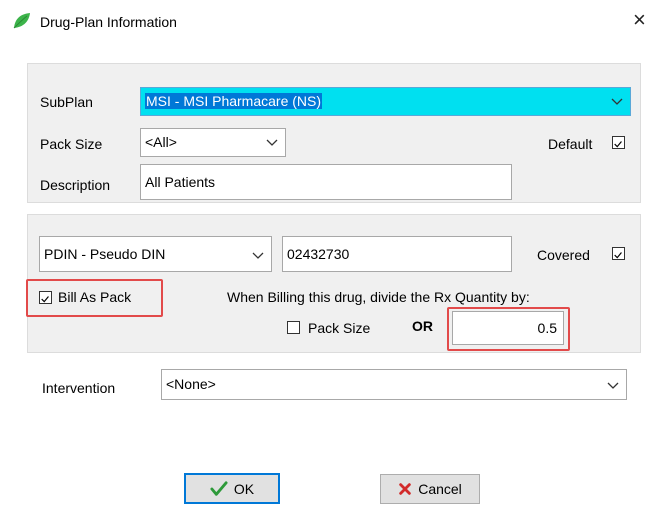 This screenshot has height=514, width=658. I want to click on packsize-select: <All>, so click(213, 142).